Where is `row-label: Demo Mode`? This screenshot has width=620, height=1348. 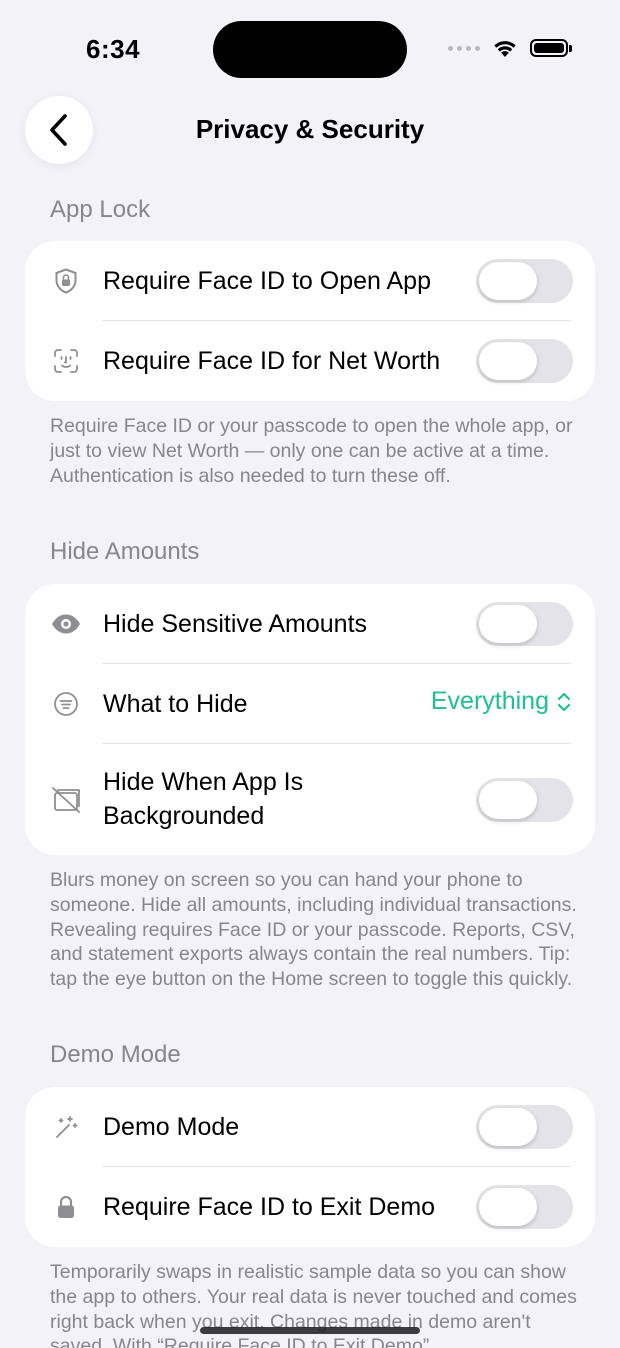
row-label: Demo Mode is located at coordinates (171, 1127).